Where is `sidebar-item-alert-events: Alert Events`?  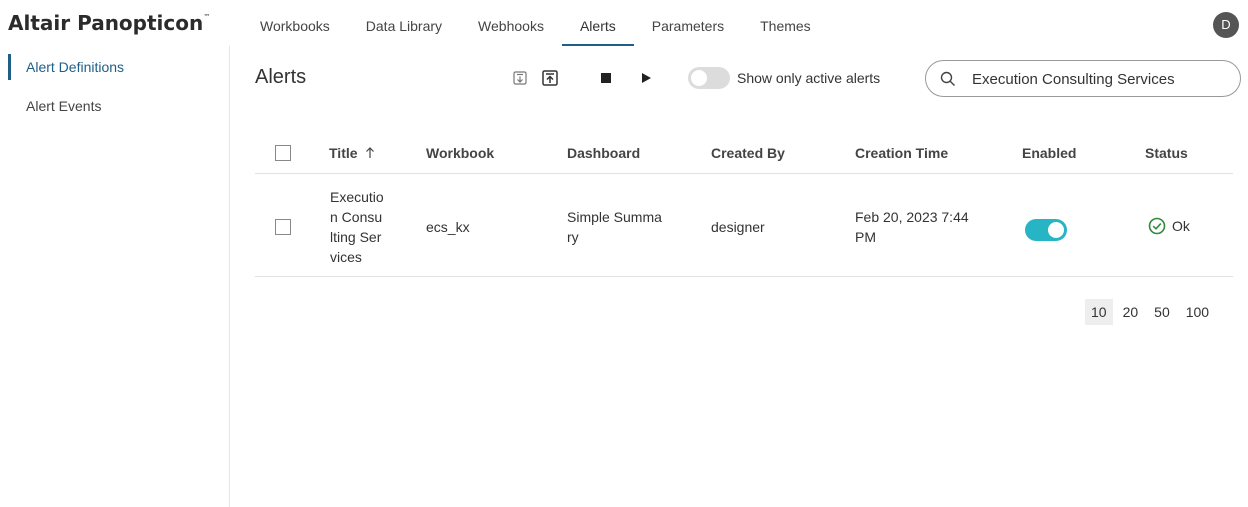 sidebar-item-alert-events: Alert Events is located at coordinates (114, 106).